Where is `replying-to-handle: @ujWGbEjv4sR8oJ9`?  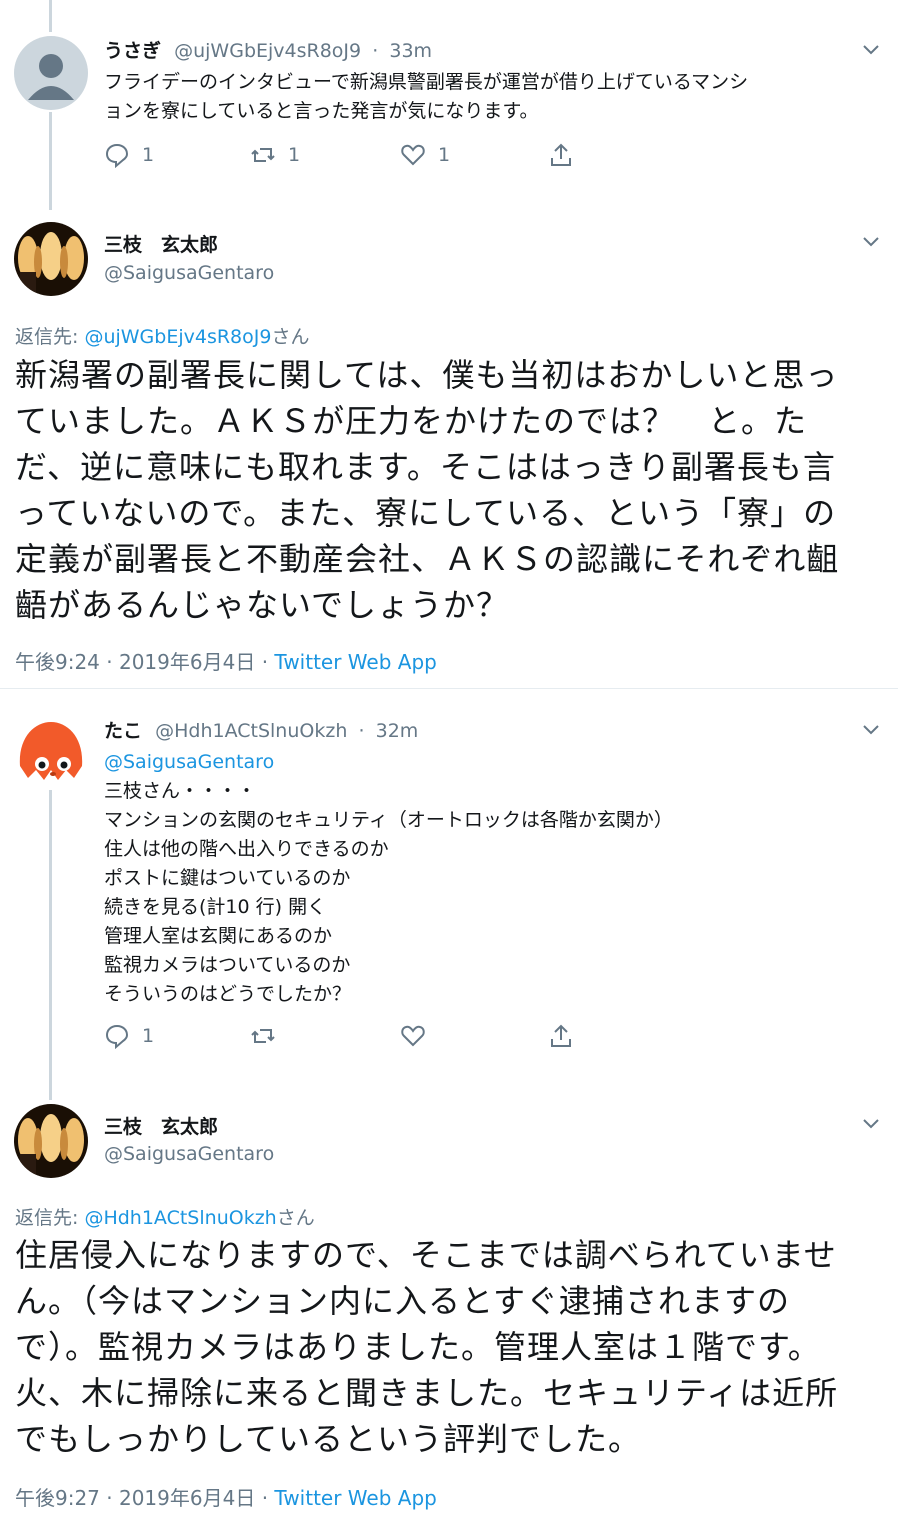
replying-to-handle: @ujWGbEjv4sR8oJ9 is located at coordinates (177, 337).